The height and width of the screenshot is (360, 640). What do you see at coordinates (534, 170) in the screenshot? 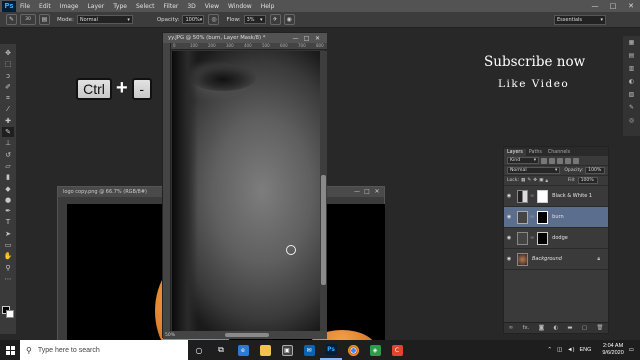
I see `blend-mode-select: Normal ▾` at bounding box center [534, 170].